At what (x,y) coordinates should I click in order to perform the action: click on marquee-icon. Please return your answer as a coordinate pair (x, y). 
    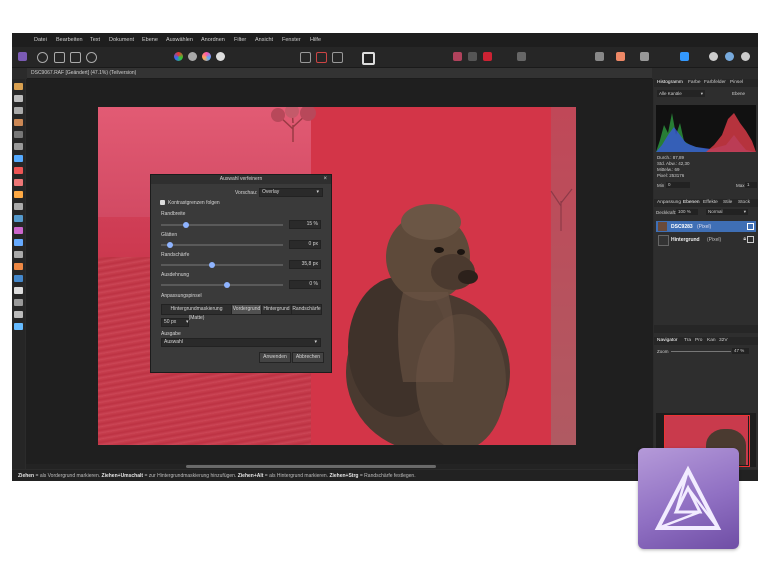
    Looking at the image, I should click on (305, 57).